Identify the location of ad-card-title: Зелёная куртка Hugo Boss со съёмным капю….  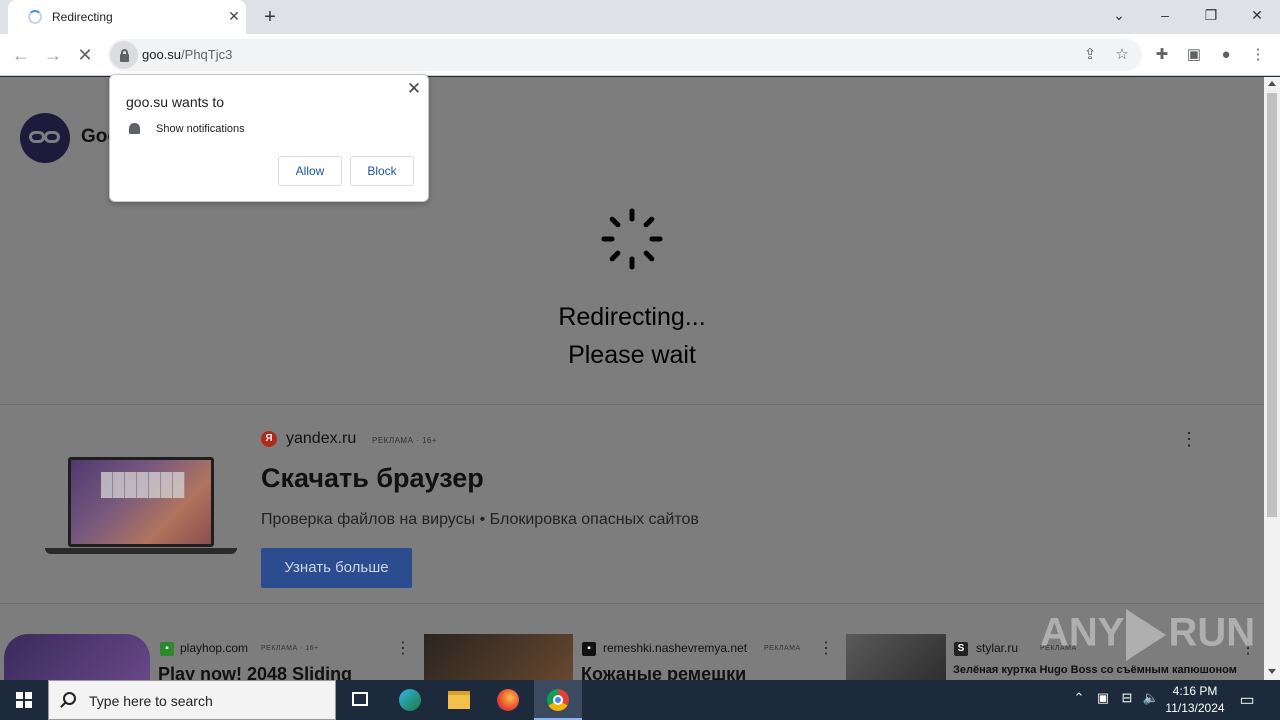
(1095, 670).